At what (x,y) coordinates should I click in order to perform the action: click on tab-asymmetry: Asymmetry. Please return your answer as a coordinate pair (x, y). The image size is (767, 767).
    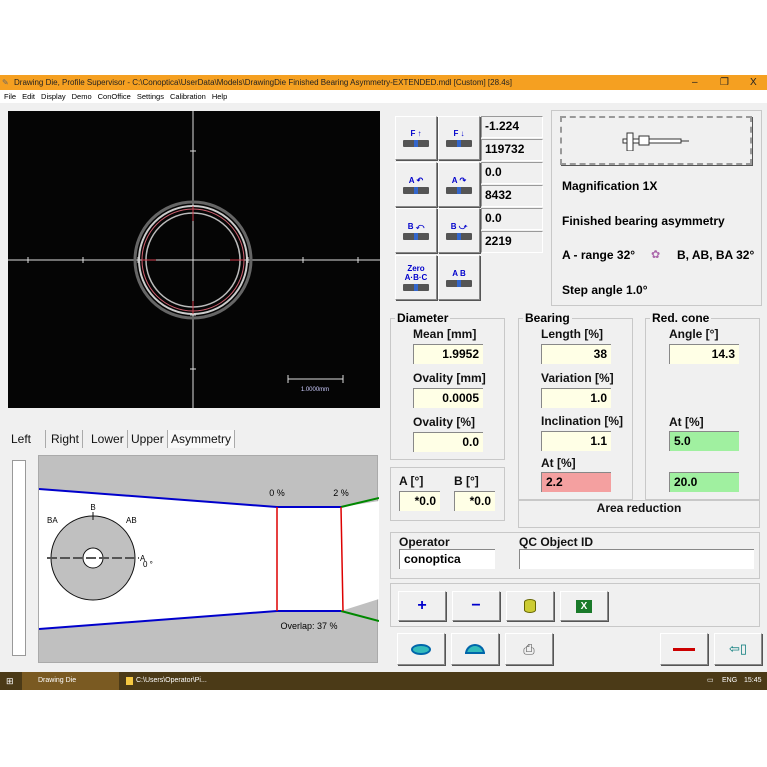
    Looking at the image, I should click on (201, 439).